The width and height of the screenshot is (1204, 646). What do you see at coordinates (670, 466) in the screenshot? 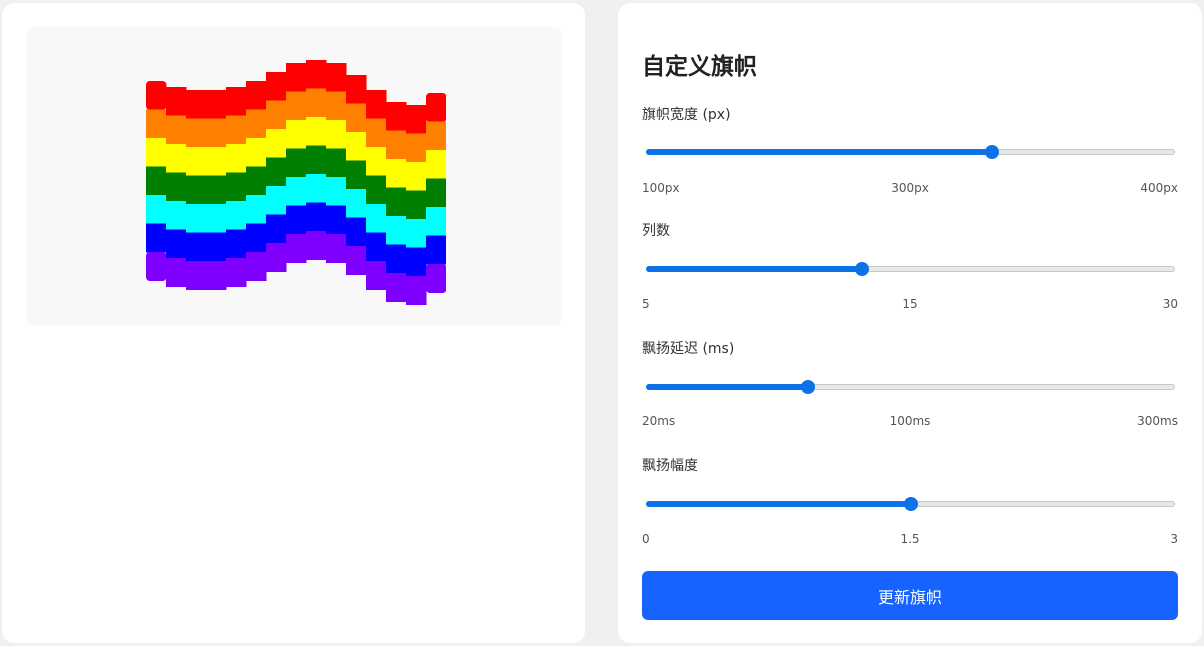
I see `wave-amplitude-label: 飘扬幅度` at bounding box center [670, 466].